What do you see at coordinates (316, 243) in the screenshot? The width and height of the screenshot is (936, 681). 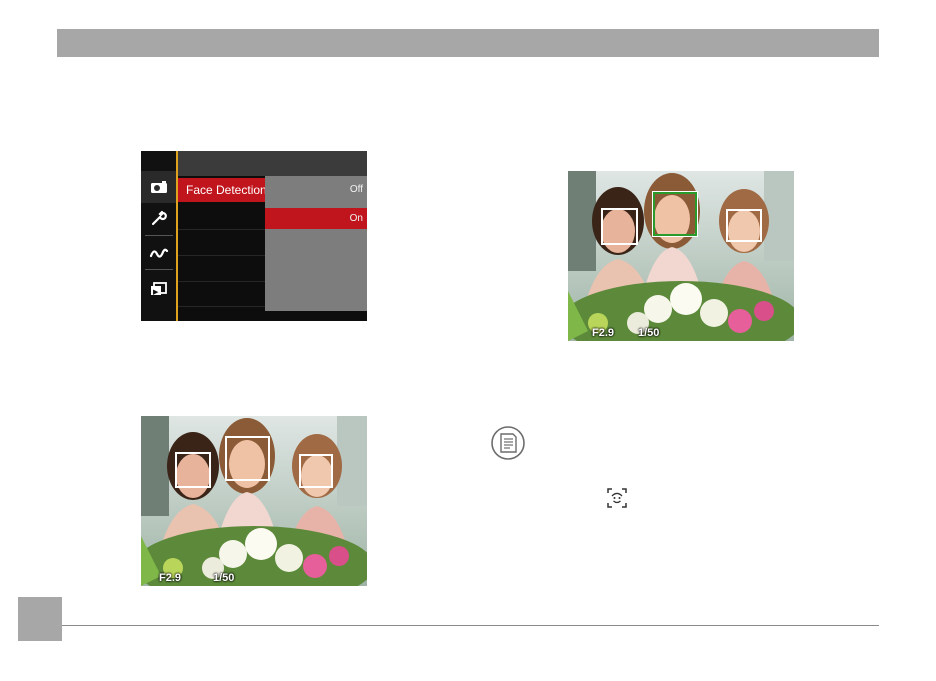 I see `face-detection-submenu: Off On` at bounding box center [316, 243].